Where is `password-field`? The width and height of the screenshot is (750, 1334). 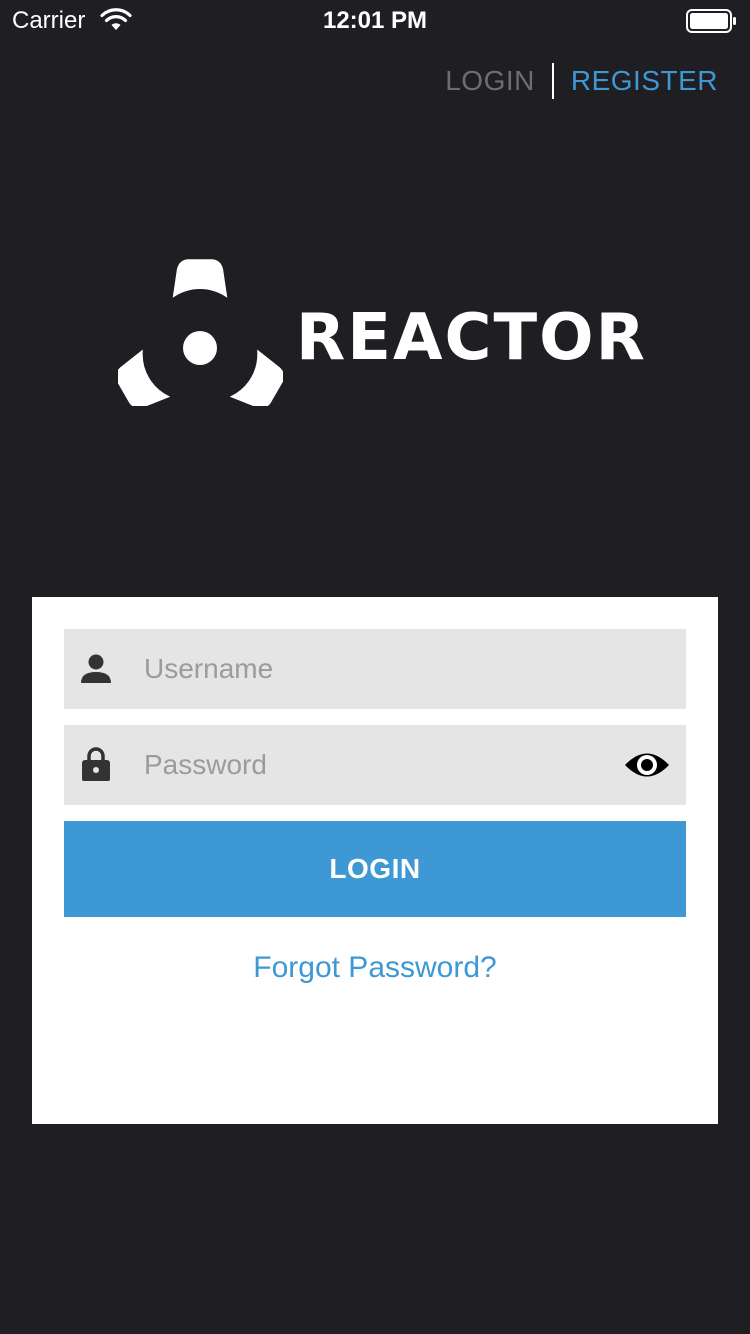 password-field is located at coordinates (375, 765).